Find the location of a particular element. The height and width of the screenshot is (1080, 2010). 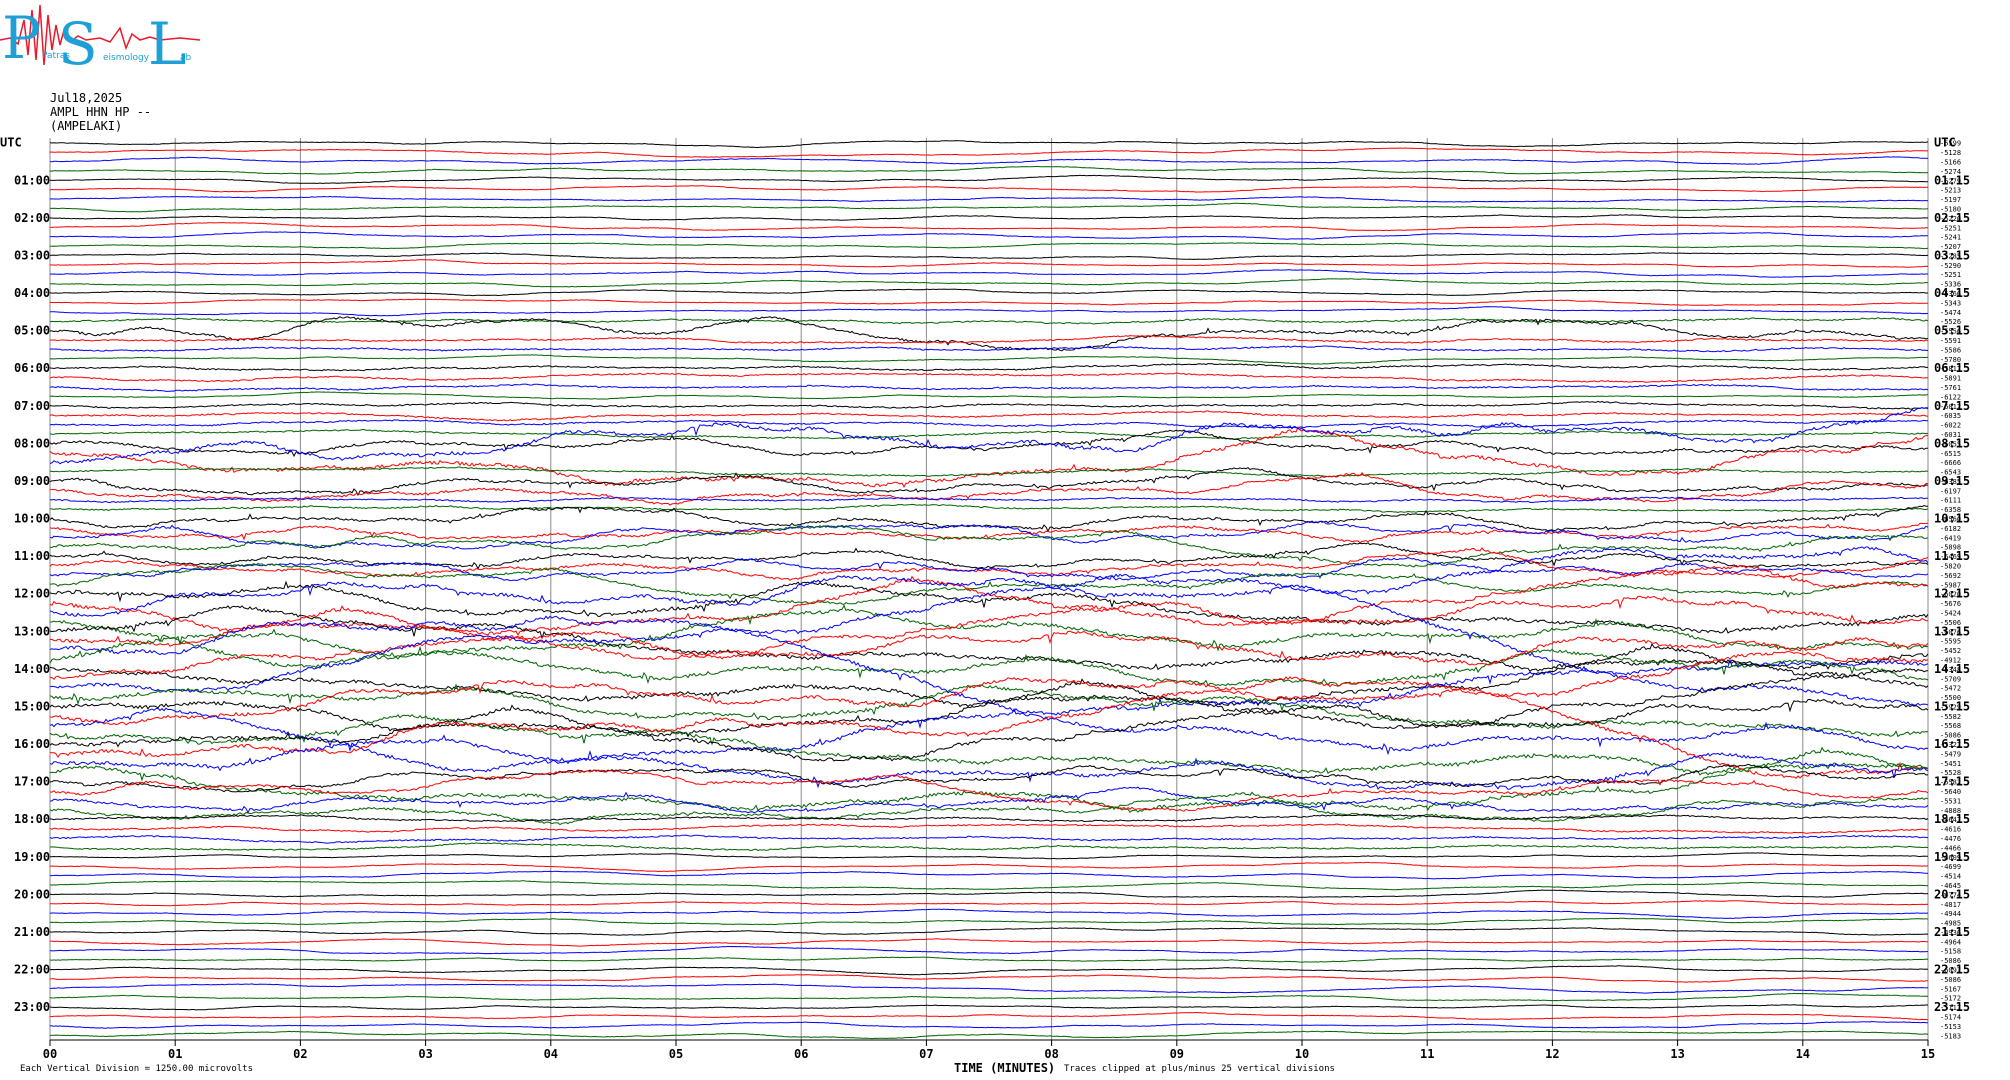

hour-label-right: 17:15 is located at coordinates (1952, 782).